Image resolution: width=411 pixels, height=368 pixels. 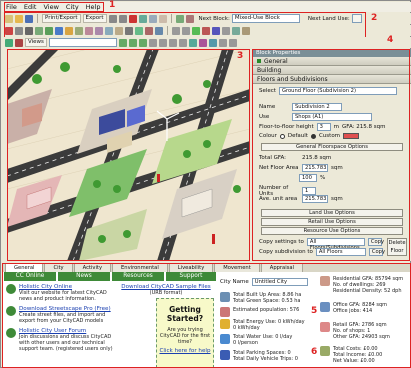 What do you see at coordinates (122, 42) in the screenshot?
I see `plan-view-icon` at bounding box center [122, 42].